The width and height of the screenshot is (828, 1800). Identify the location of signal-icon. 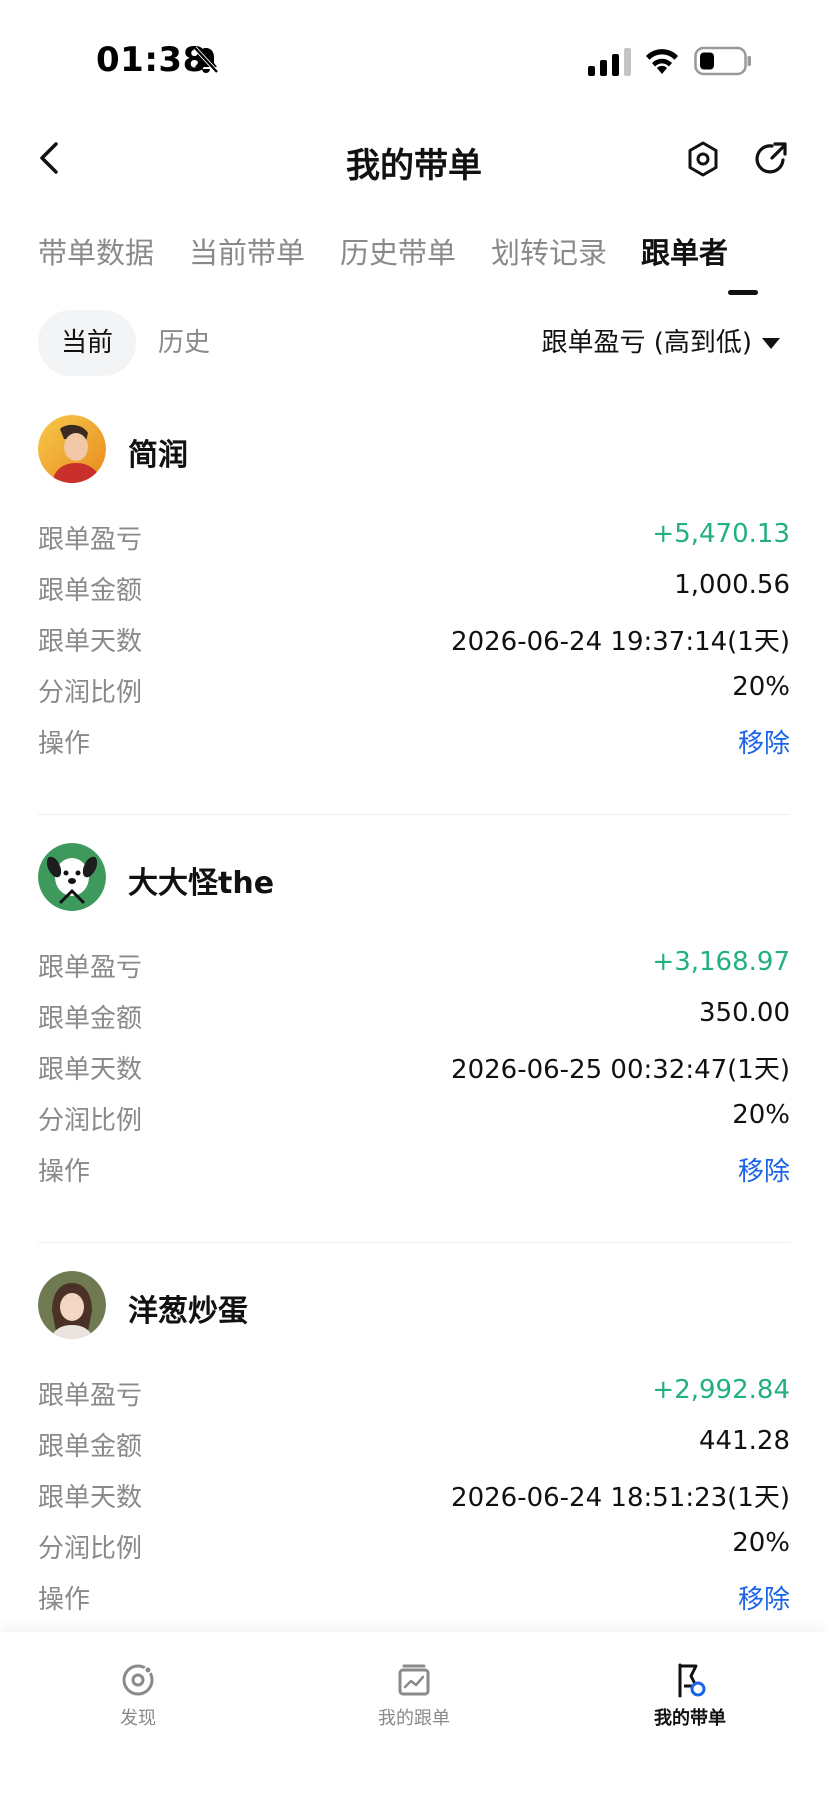
(609, 62).